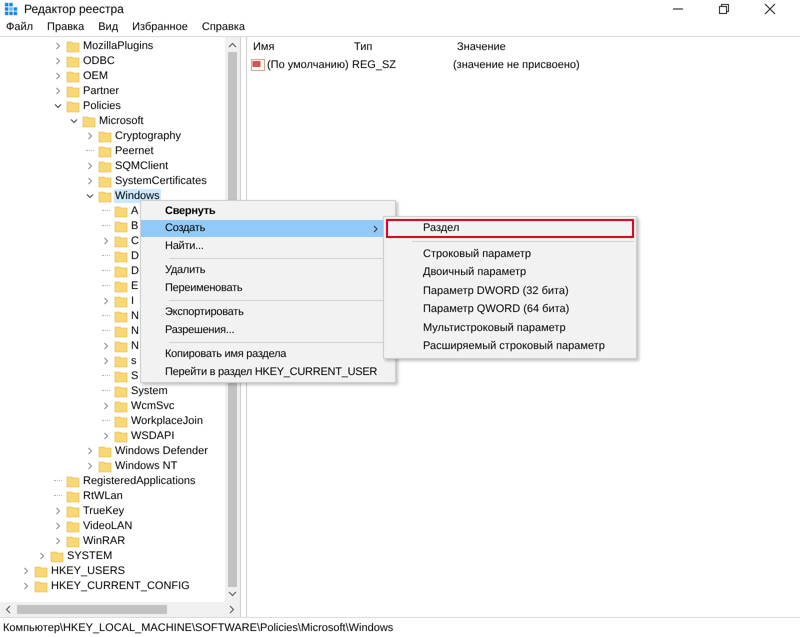 Image resolution: width=800 pixels, height=637 pixels. Describe the element at coordinates (400, 627) in the screenshot. I see `status-bar: Компьютер\HKEY_LOCAL_MACHINE\SOFTWARE\Policies\Microsoft\Windows` at that location.